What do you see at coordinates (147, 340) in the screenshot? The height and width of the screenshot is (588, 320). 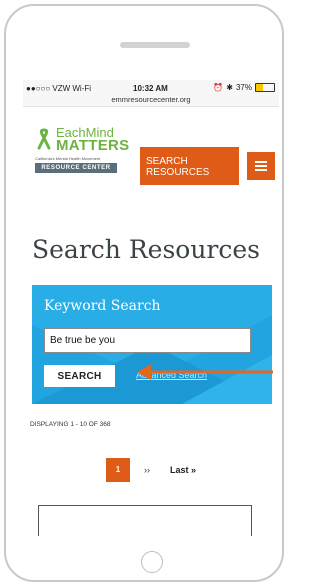 I see `keyword-search-input` at bounding box center [147, 340].